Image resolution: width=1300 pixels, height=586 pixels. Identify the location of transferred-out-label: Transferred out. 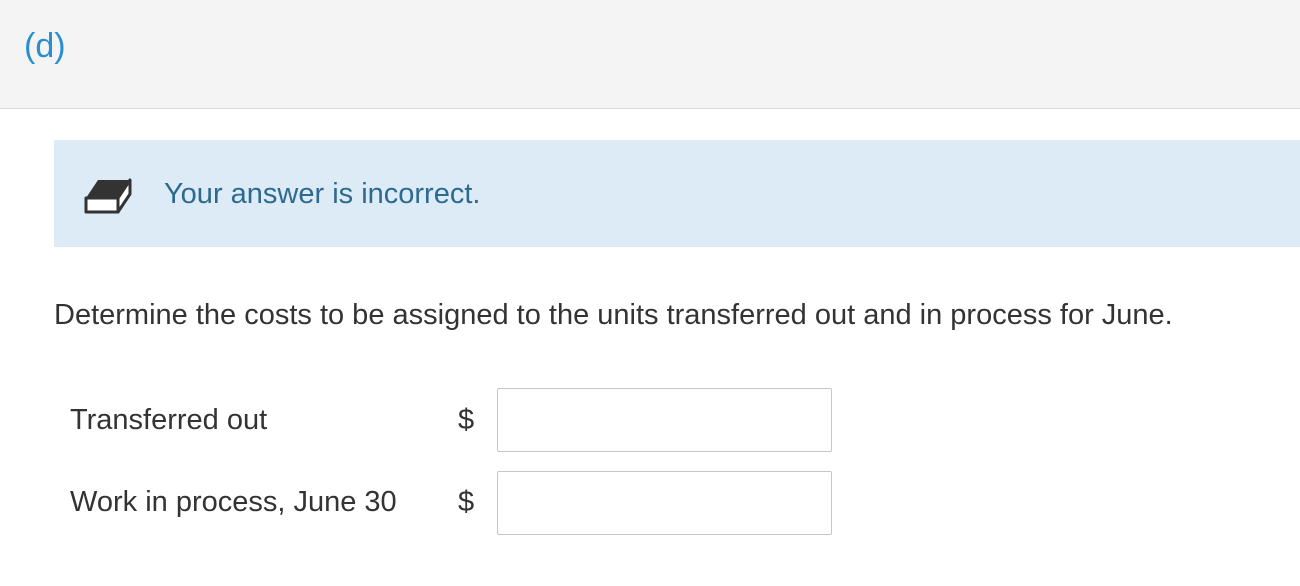
(169, 420).